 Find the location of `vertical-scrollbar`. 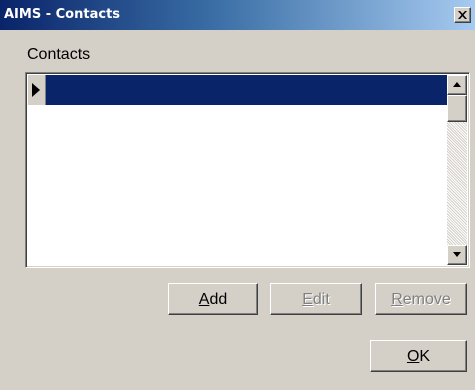

vertical-scrollbar is located at coordinates (457, 170).